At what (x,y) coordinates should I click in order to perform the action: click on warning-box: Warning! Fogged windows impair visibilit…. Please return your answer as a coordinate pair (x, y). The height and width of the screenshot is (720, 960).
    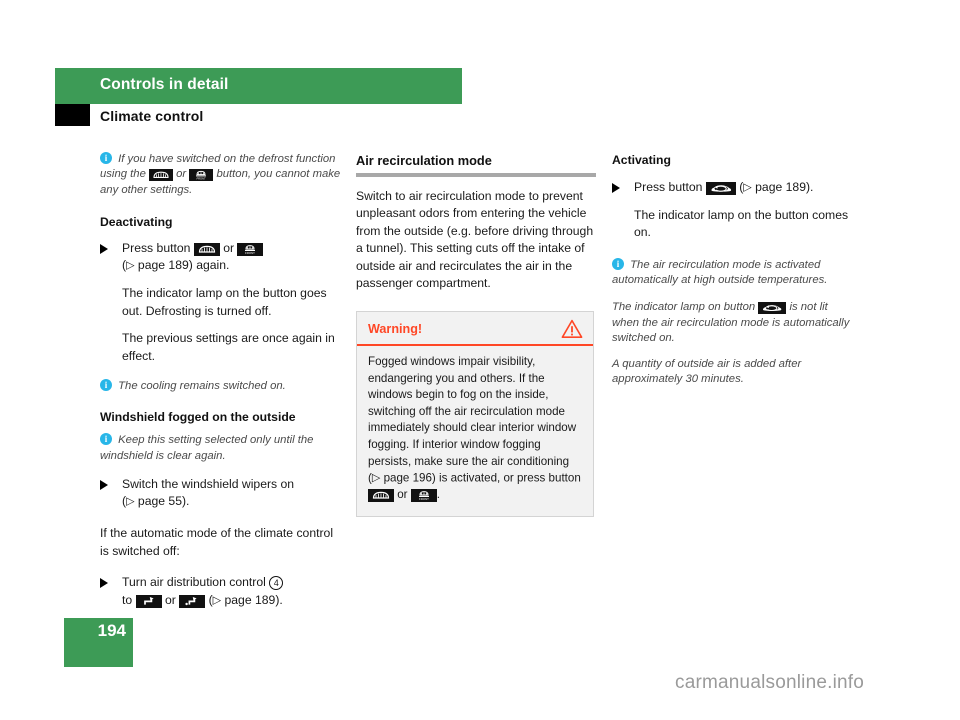
    Looking at the image, I should click on (475, 413).